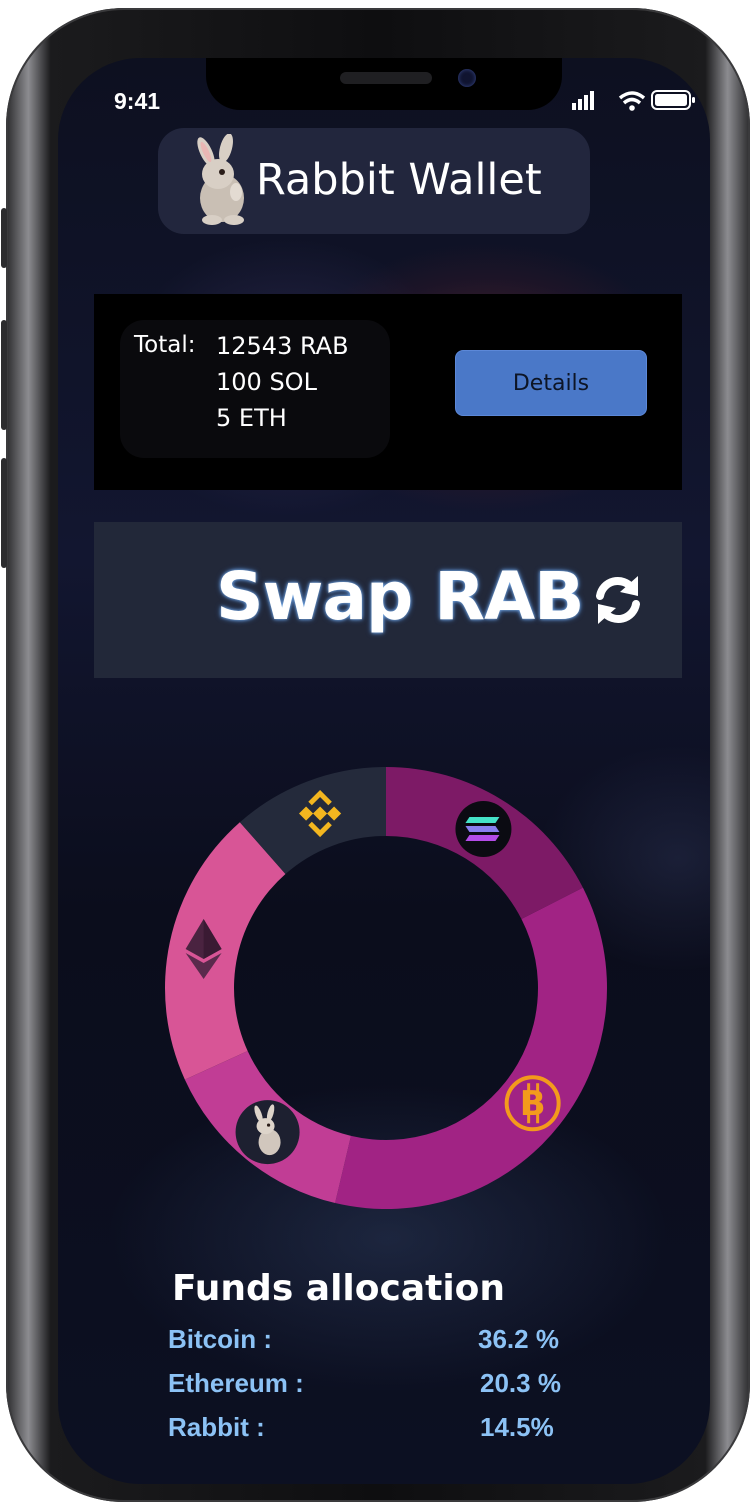 The image size is (756, 1508). I want to click on app-header: Rabbit Wallet, so click(374, 181).